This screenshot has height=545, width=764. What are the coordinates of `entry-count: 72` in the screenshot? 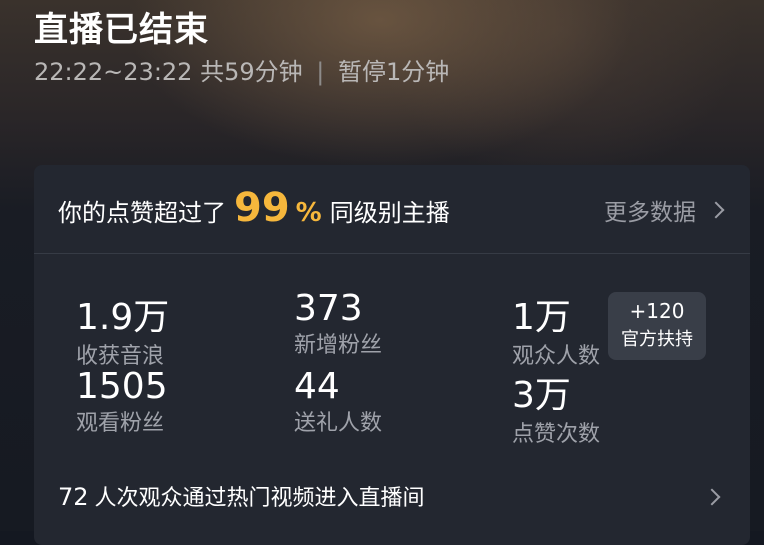 It's located at (73, 497).